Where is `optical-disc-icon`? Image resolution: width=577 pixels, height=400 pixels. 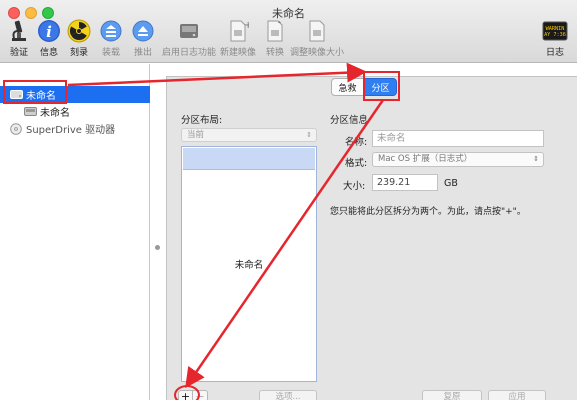 optical-disc-icon is located at coordinates (16, 129).